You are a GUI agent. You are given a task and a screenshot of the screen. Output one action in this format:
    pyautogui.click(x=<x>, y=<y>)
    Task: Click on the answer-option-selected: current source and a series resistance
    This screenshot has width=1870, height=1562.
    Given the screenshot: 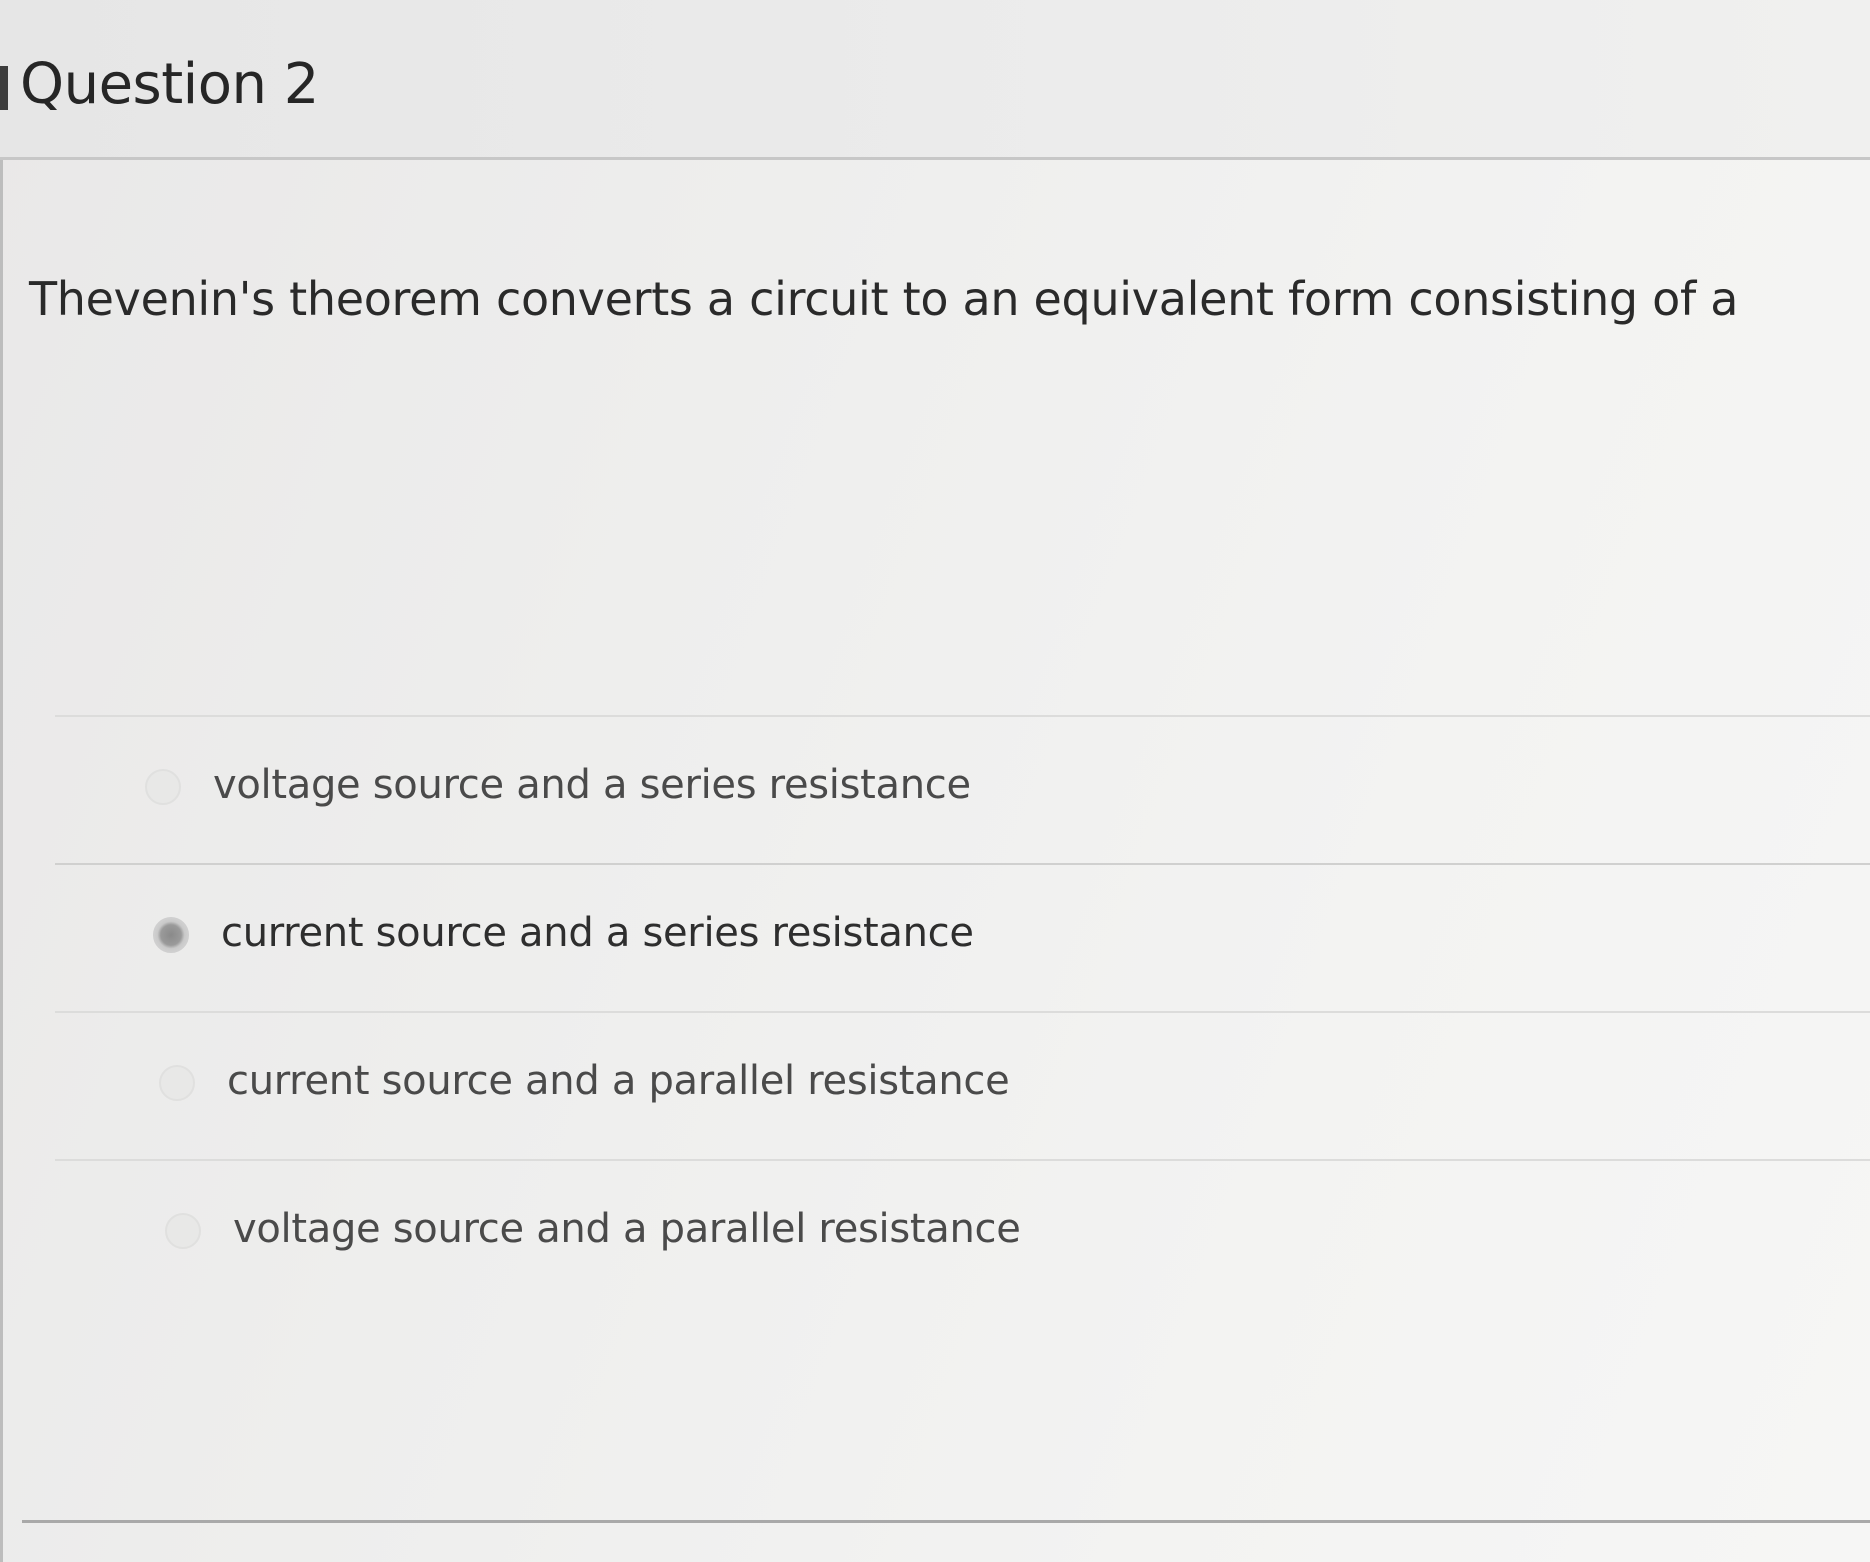 What is the action you would take?
    pyautogui.click(x=962, y=937)
    